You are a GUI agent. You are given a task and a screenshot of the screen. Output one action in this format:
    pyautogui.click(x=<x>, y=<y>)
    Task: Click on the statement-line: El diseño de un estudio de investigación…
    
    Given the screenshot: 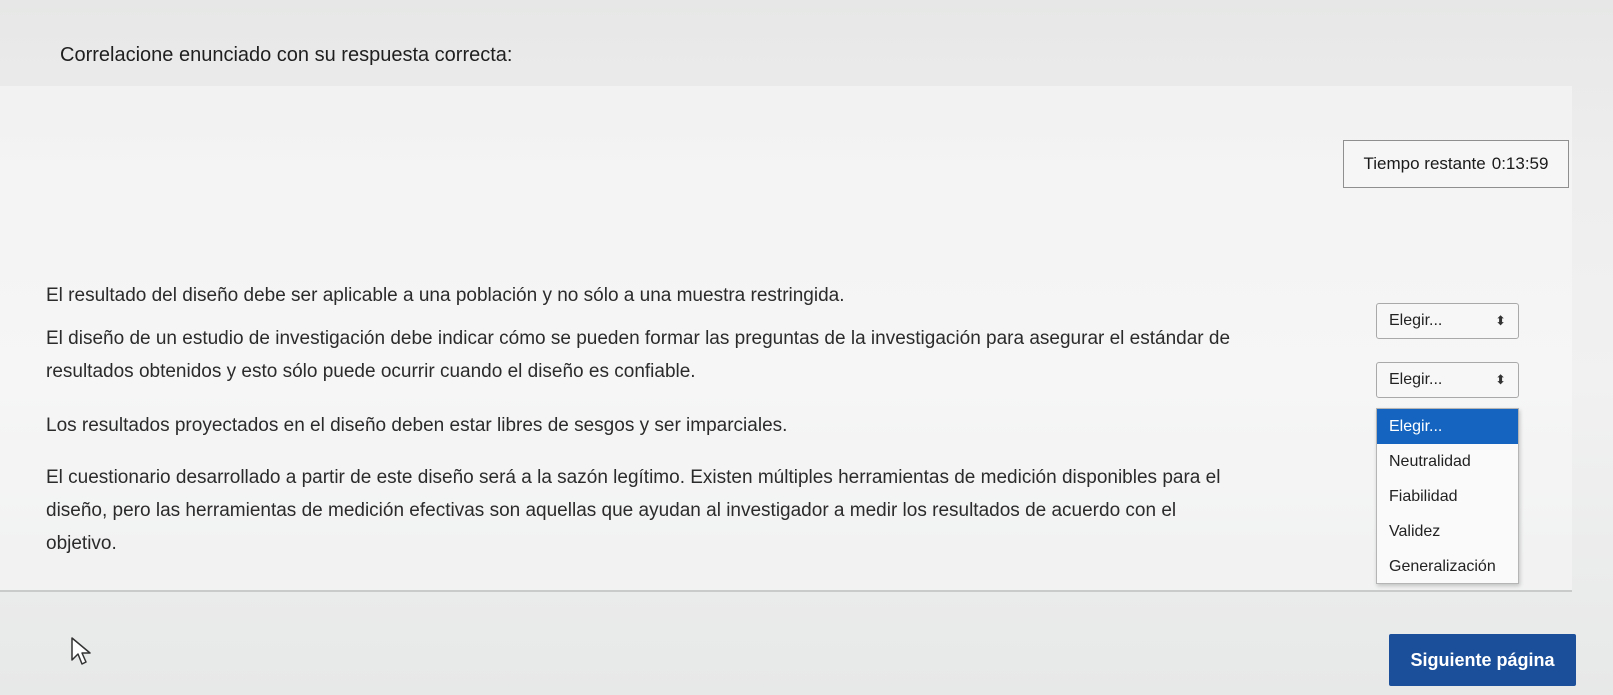 What is the action you would take?
    pyautogui.click(x=638, y=338)
    